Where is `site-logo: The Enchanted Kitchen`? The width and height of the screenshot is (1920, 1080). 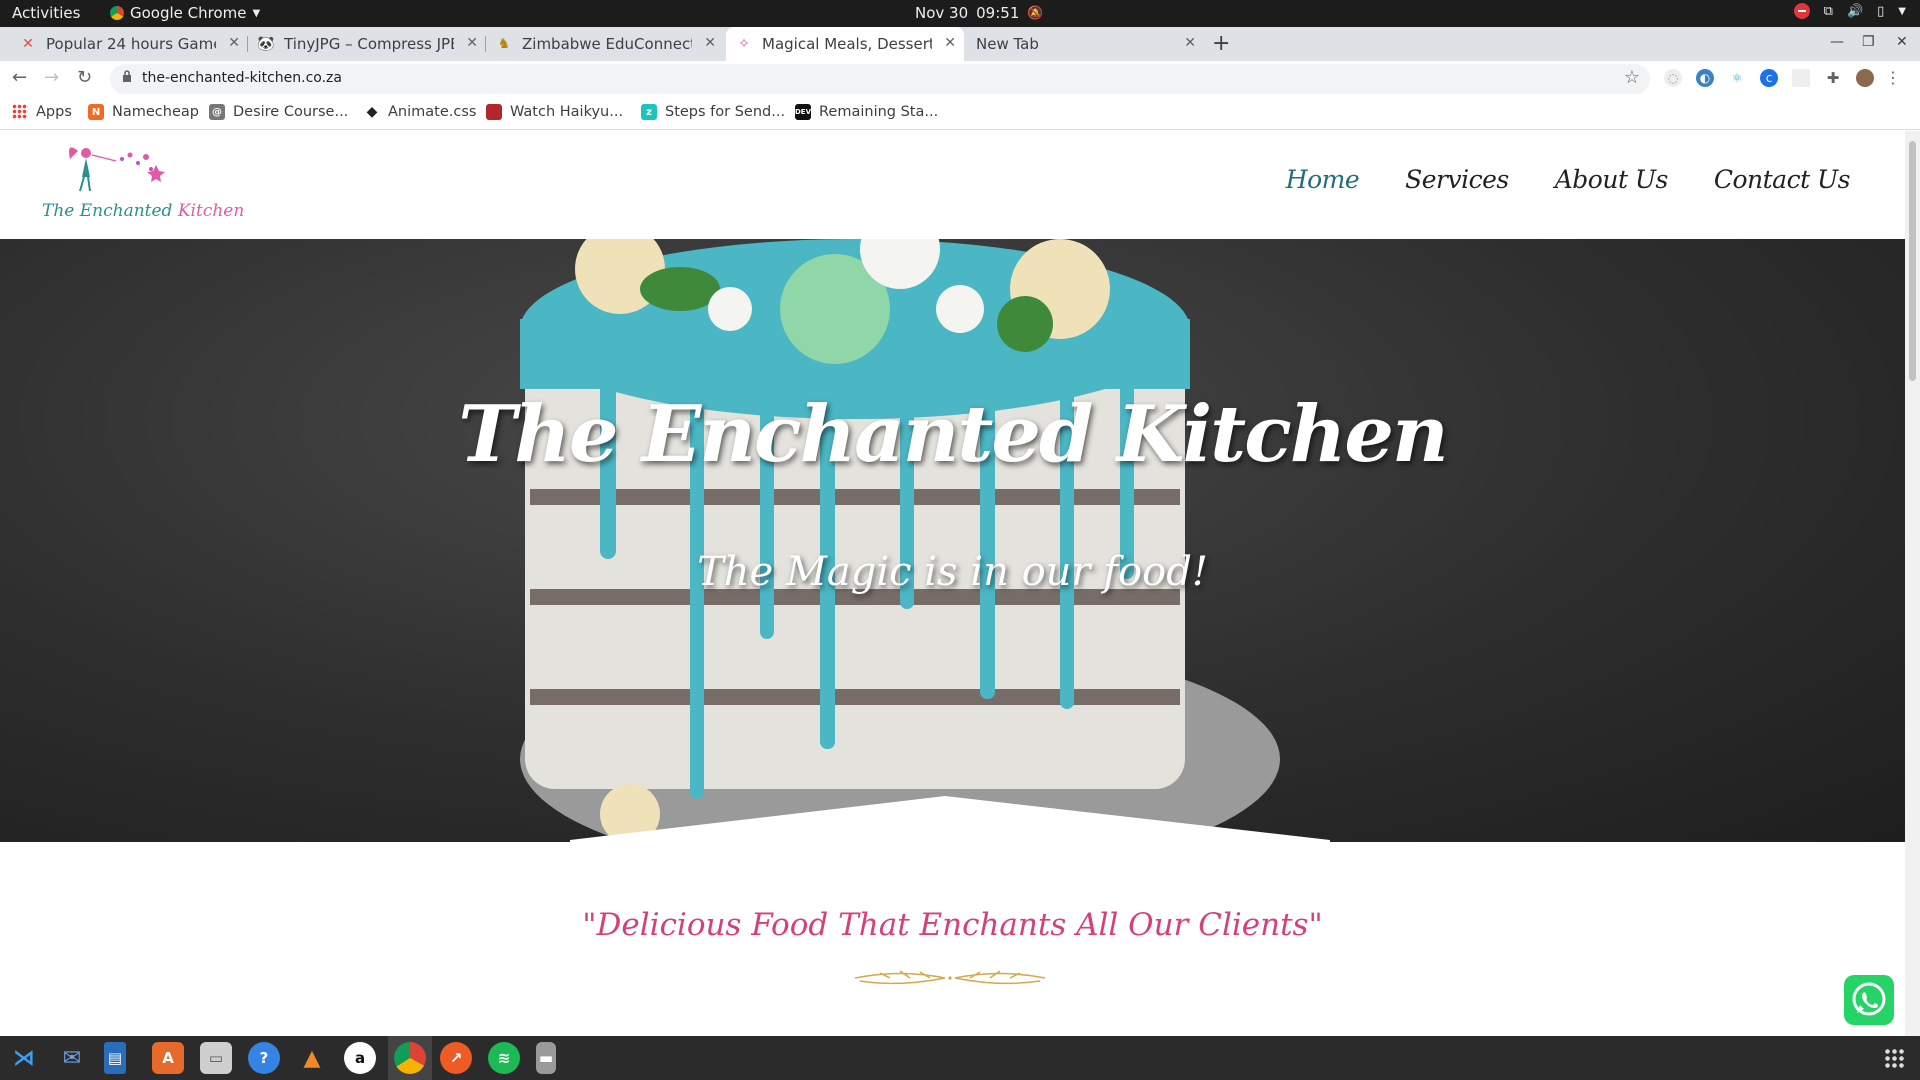 site-logo: The Enchanted Kitchen is located at coordinates (141, 186).